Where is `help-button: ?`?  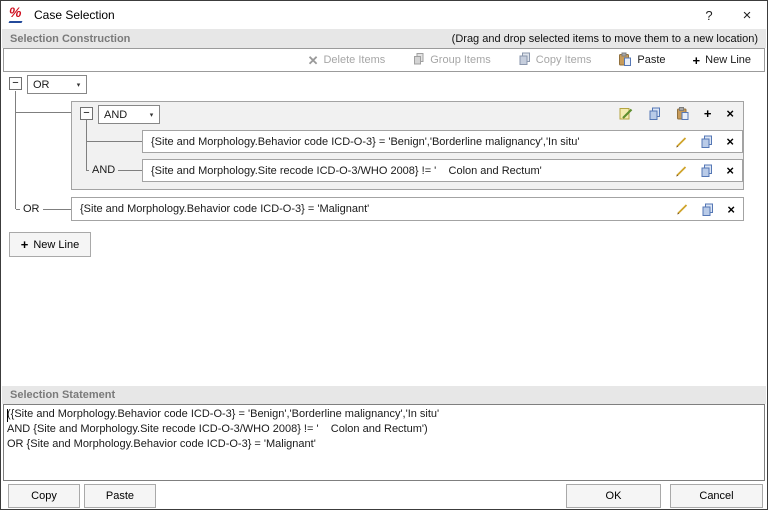 help-button: ? is located at coordinates (709, 15).